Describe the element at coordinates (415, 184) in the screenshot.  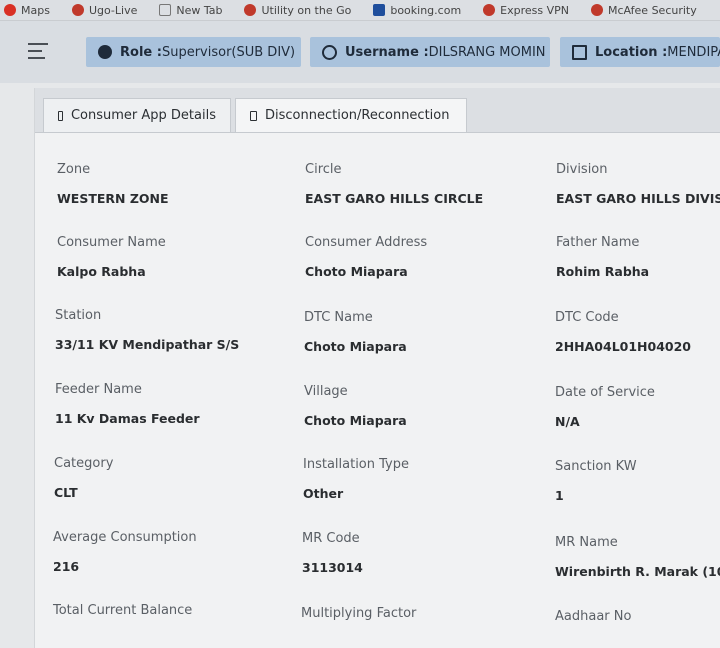
I see `field-circle: Circle EAST GARO HILLS CIRCLE` at that location.